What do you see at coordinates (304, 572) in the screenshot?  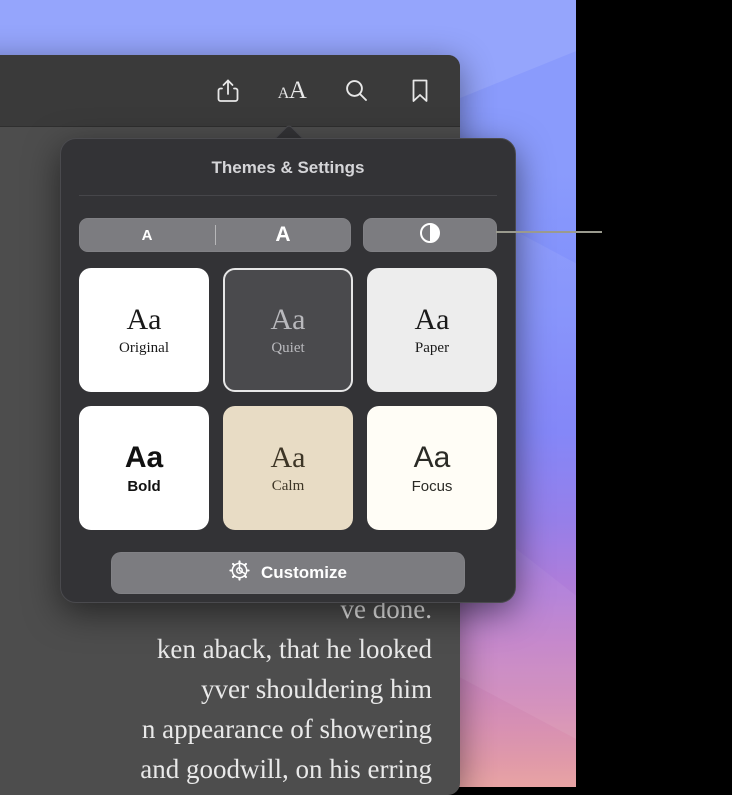 I see `customize-button-label: Customize` at bounding box center [304, 572].